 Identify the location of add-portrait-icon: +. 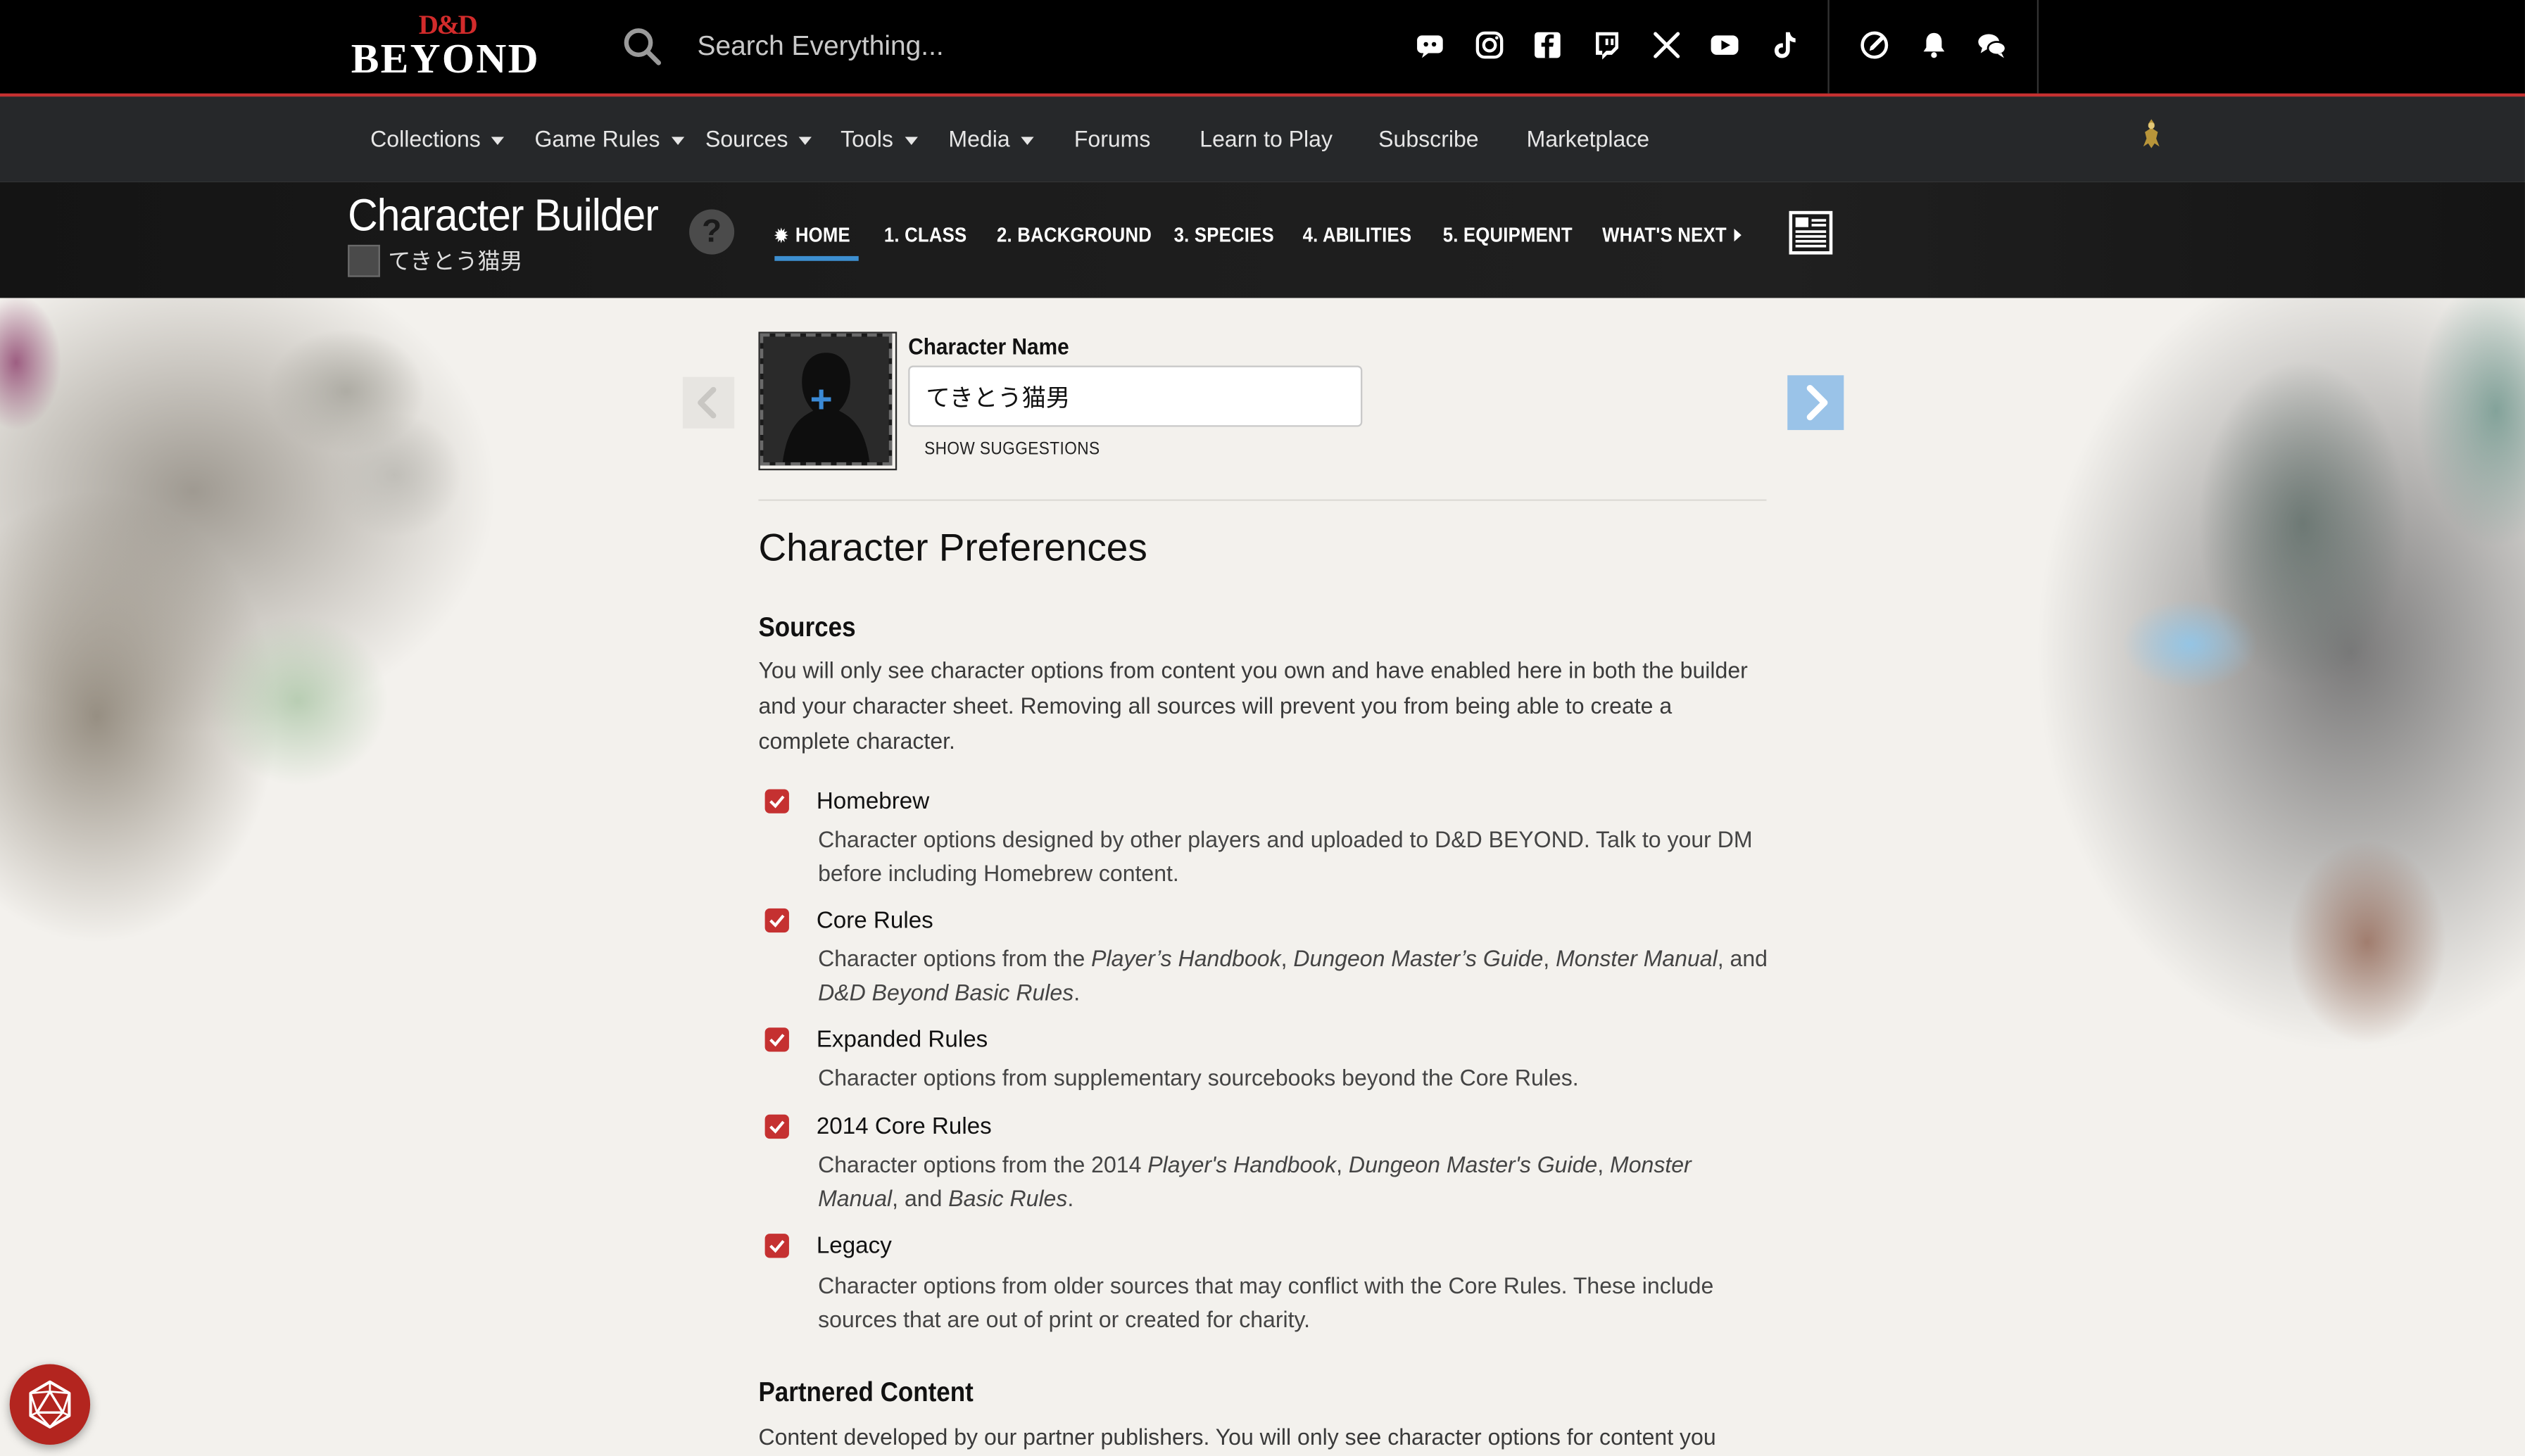
(821, 400).